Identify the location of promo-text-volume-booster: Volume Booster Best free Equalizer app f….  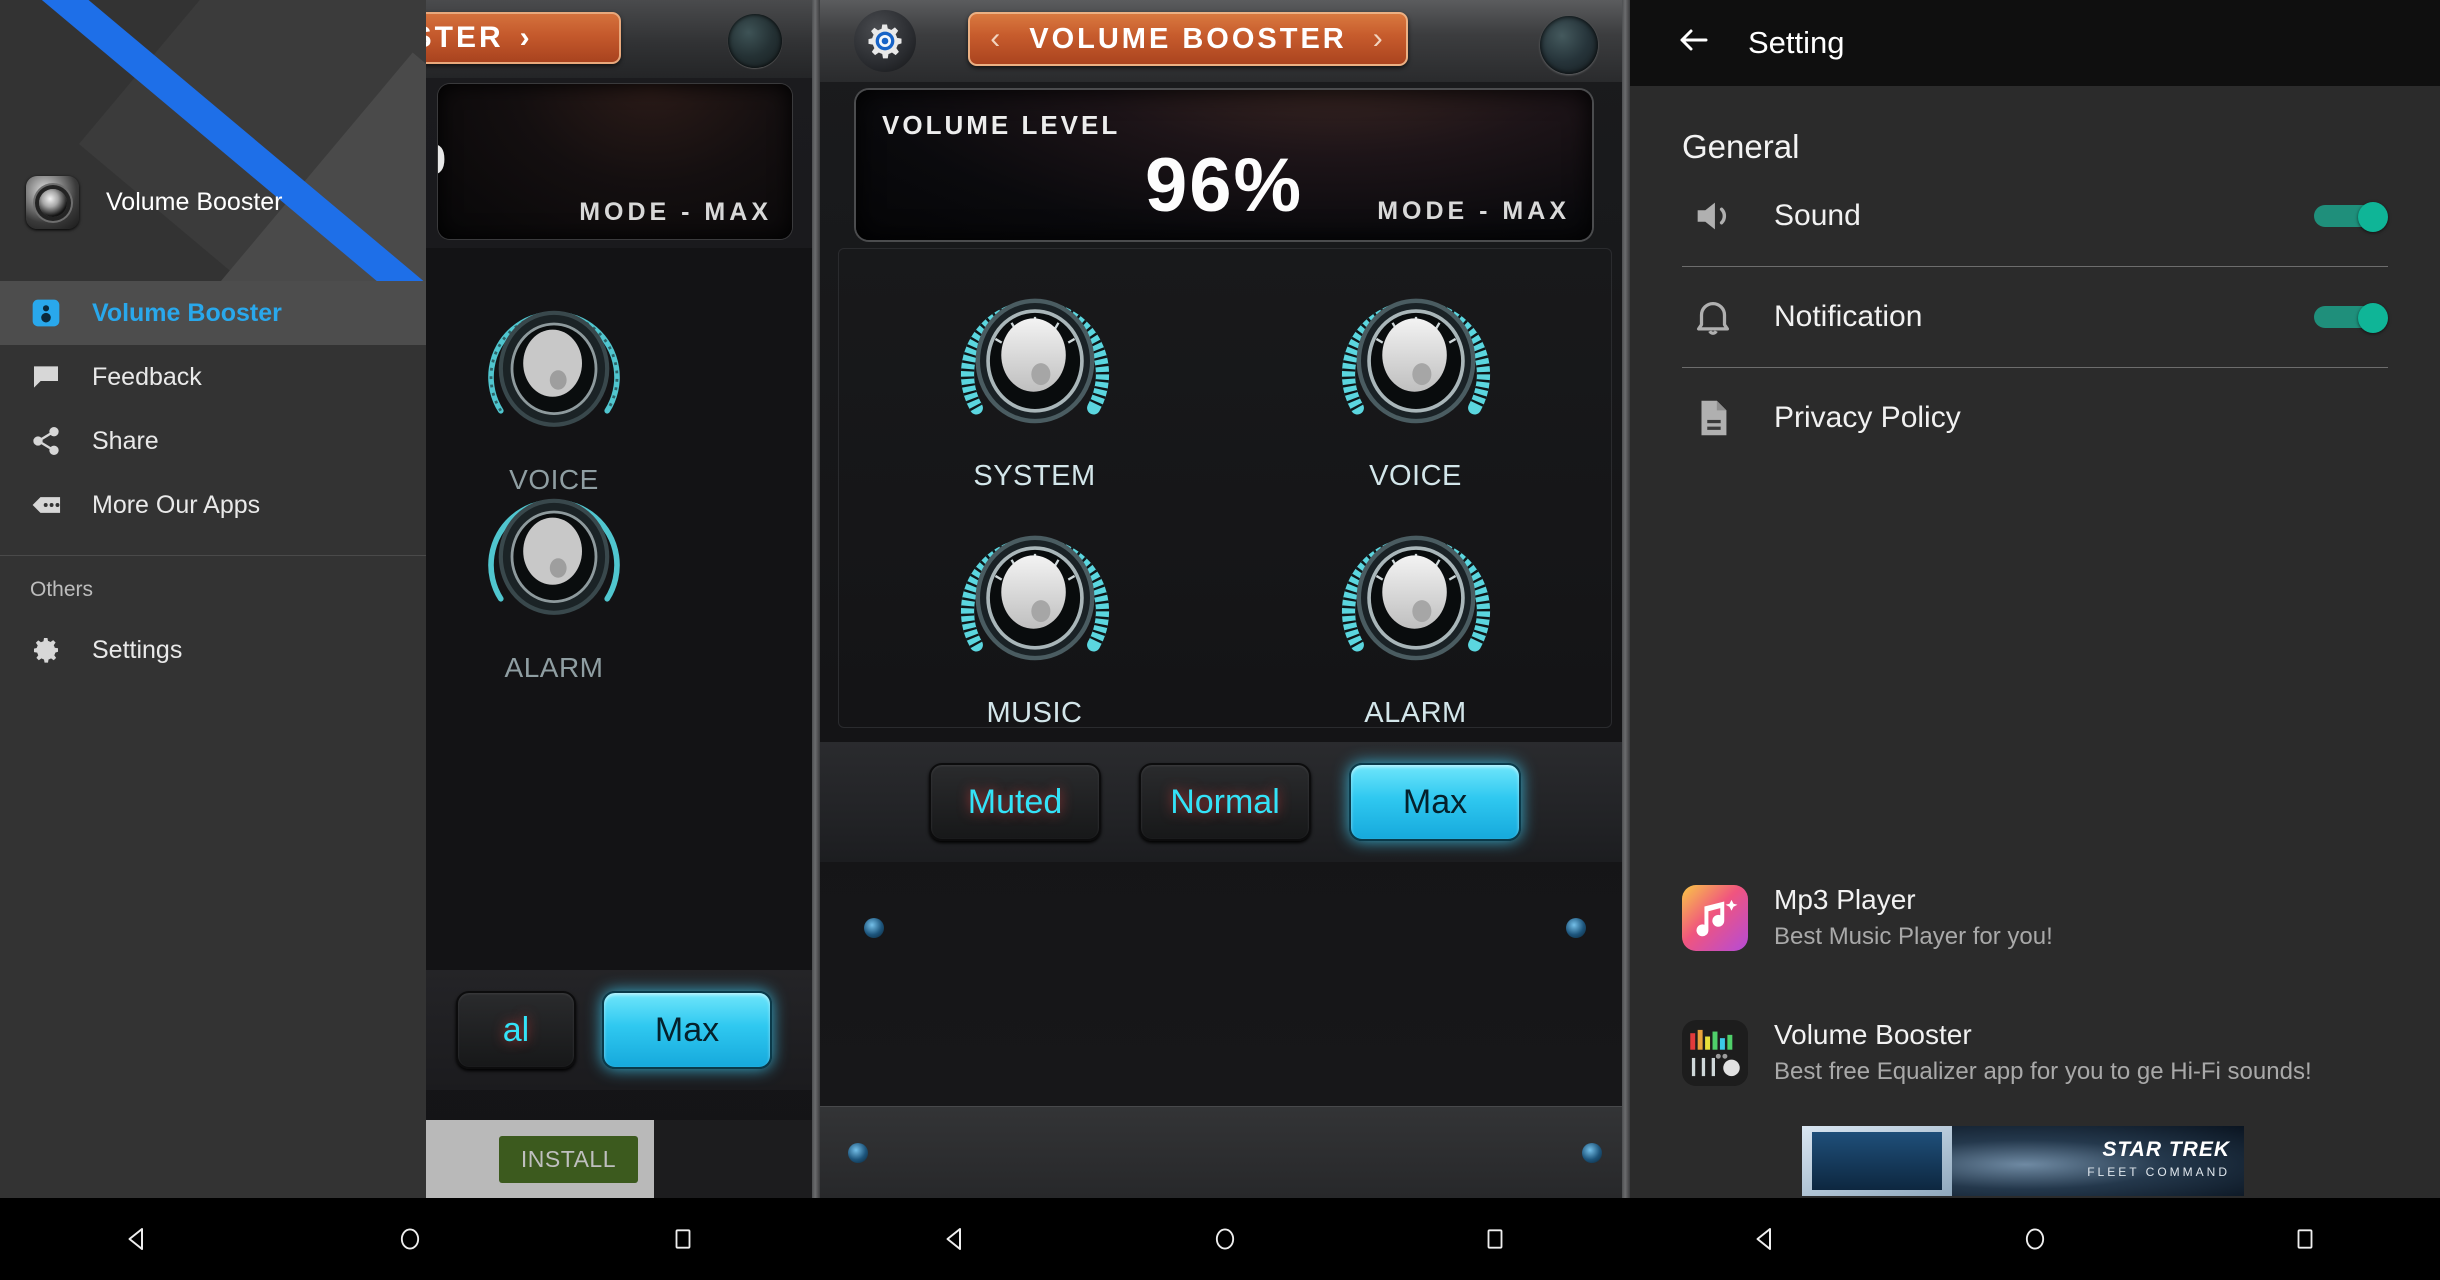
(2043, 1052).